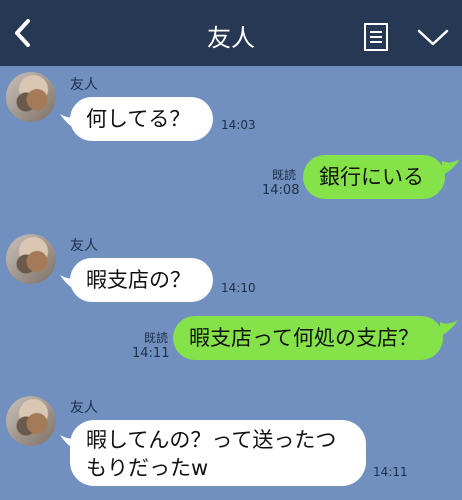 This screenshot has width=462, height=500. Describe the element at coordinates (147, 468) in the screenshot. I see `message-line: もりだったw` at that location.